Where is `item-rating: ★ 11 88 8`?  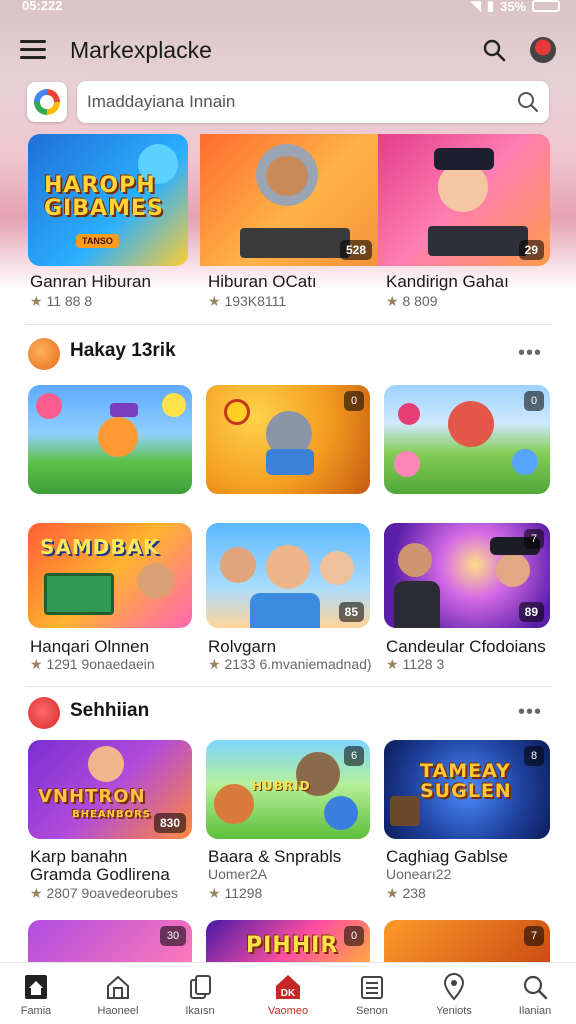 item-rating: ★ 11 88 8 is located at coordinates (61, 301).